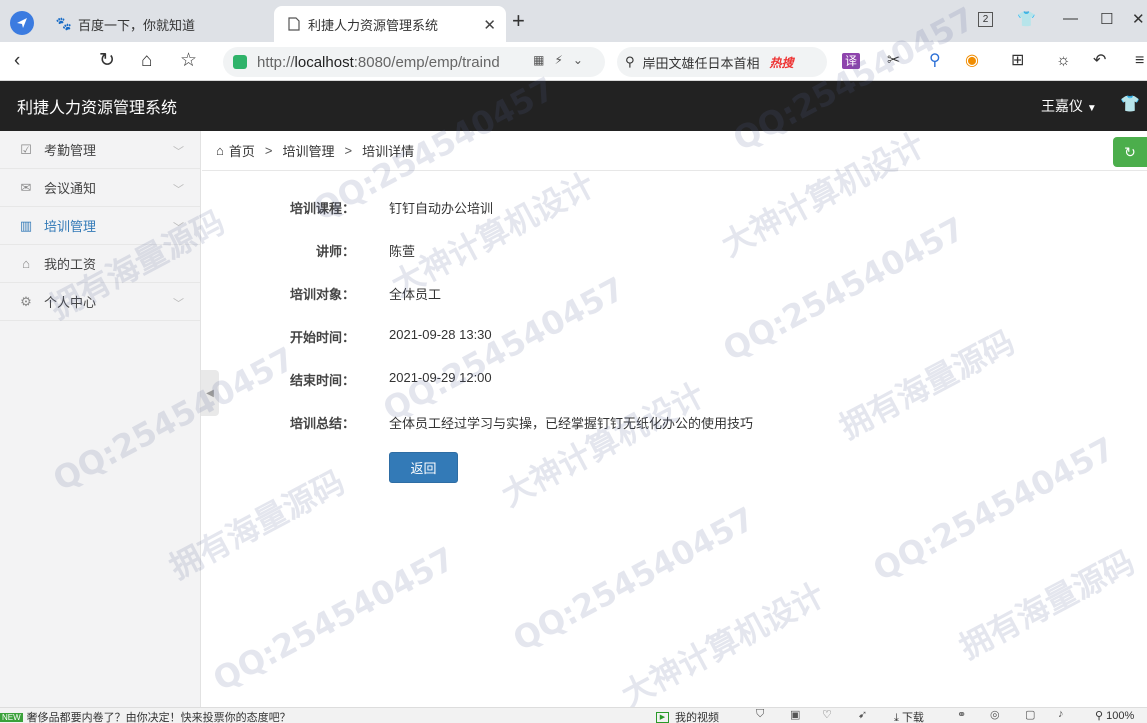  I want to click on sidebar-item-label: 考勤管理, so click(70, 150).